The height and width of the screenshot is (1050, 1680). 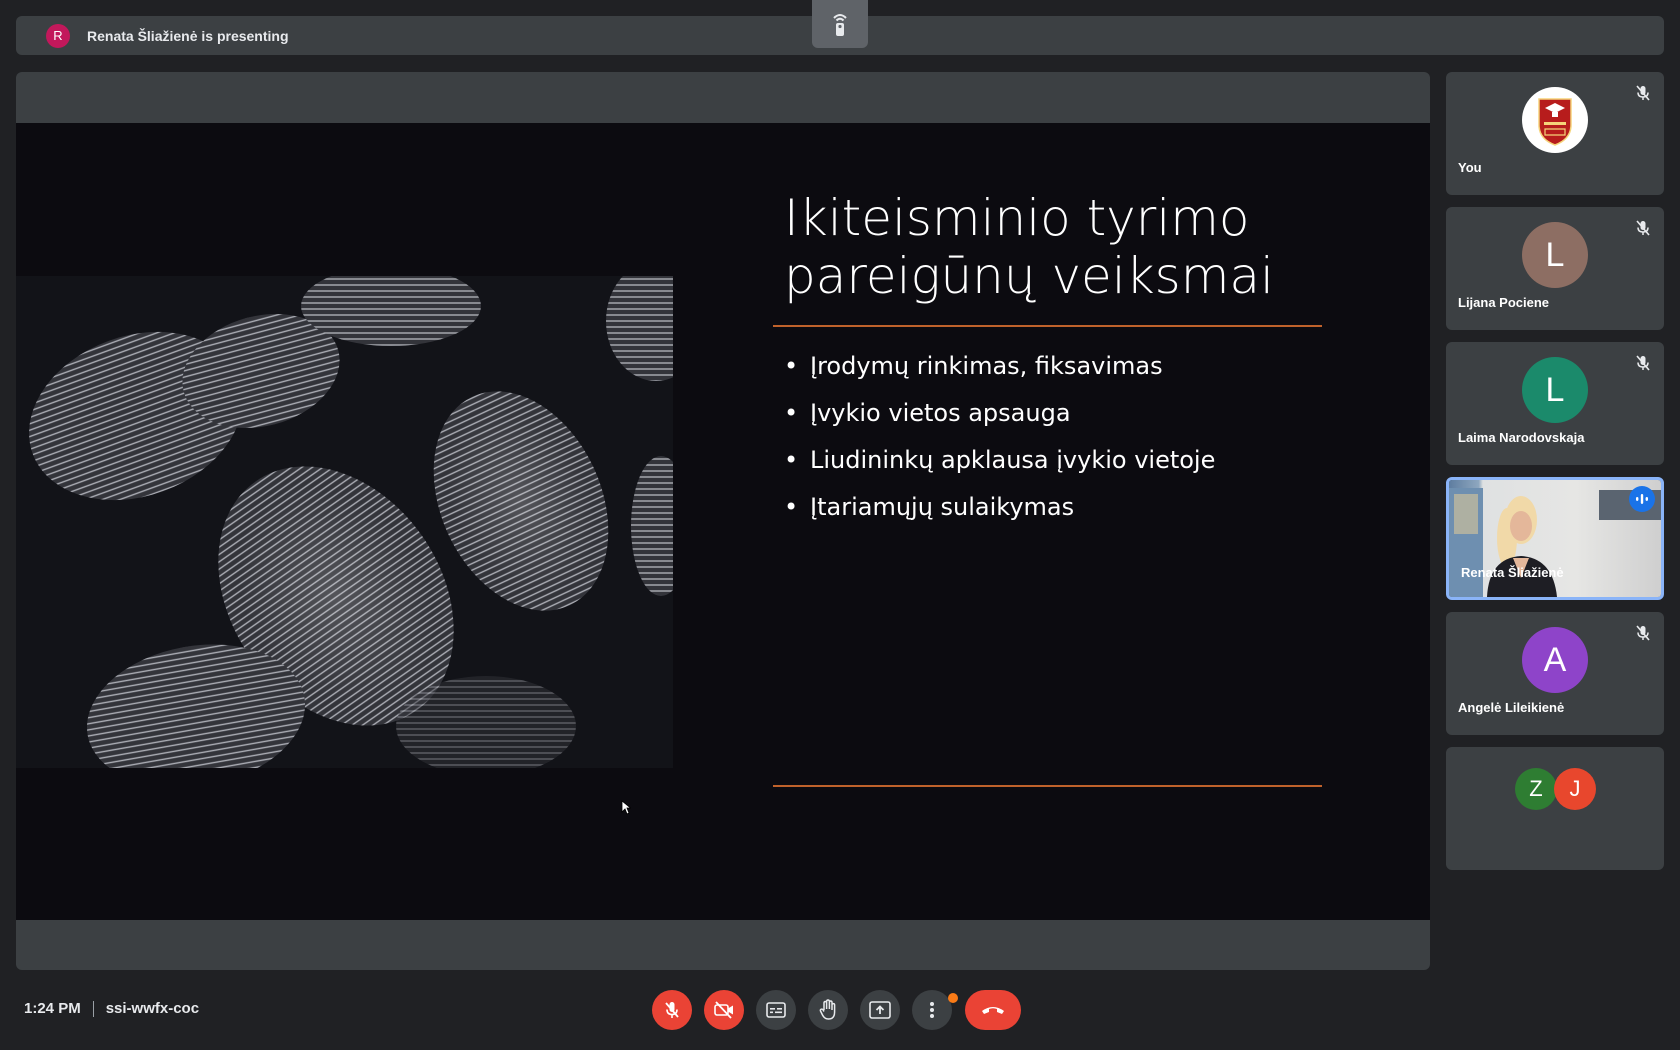 What do you see at coordinates (1575, 789) in the screenshot?
I see `participant-avatar: J` at bounding box center [1575, 789].